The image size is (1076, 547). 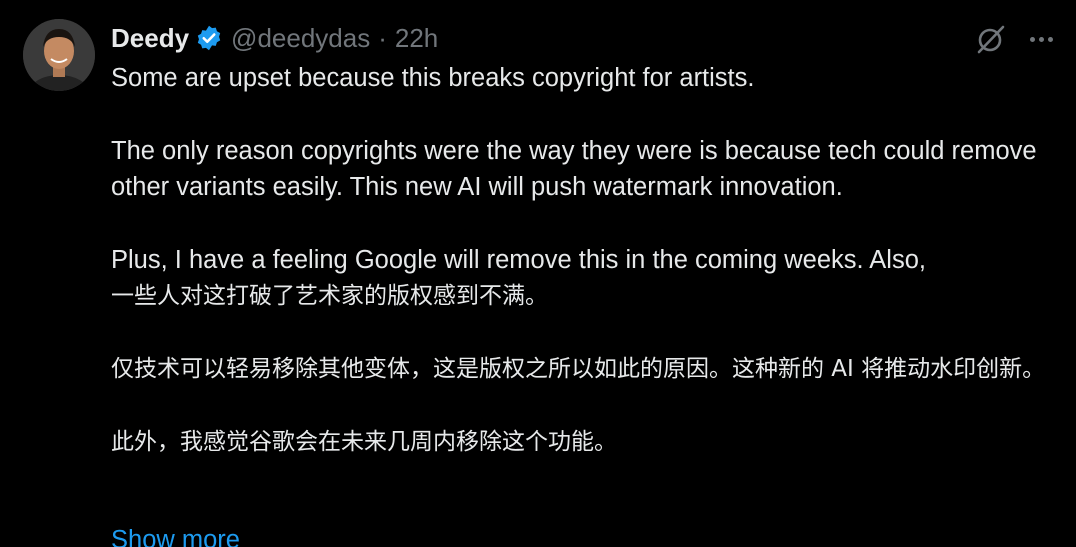 What do you see at coordinates (364, 442) in the screenshot?
I see `tweet-paragraph: 此外，我感觉谷歌会在未来几周内移除这个功能。` at bounding box center [364, 442].